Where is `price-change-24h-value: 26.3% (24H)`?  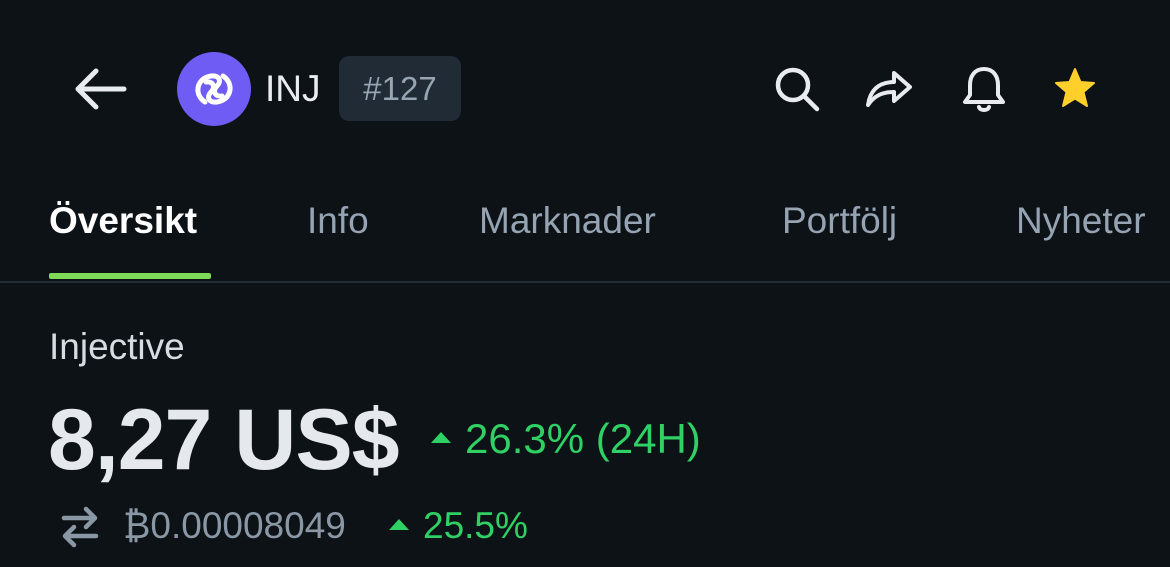
price-change-24h-value: 26.3% (24H) is located at coordinates (583, 438).